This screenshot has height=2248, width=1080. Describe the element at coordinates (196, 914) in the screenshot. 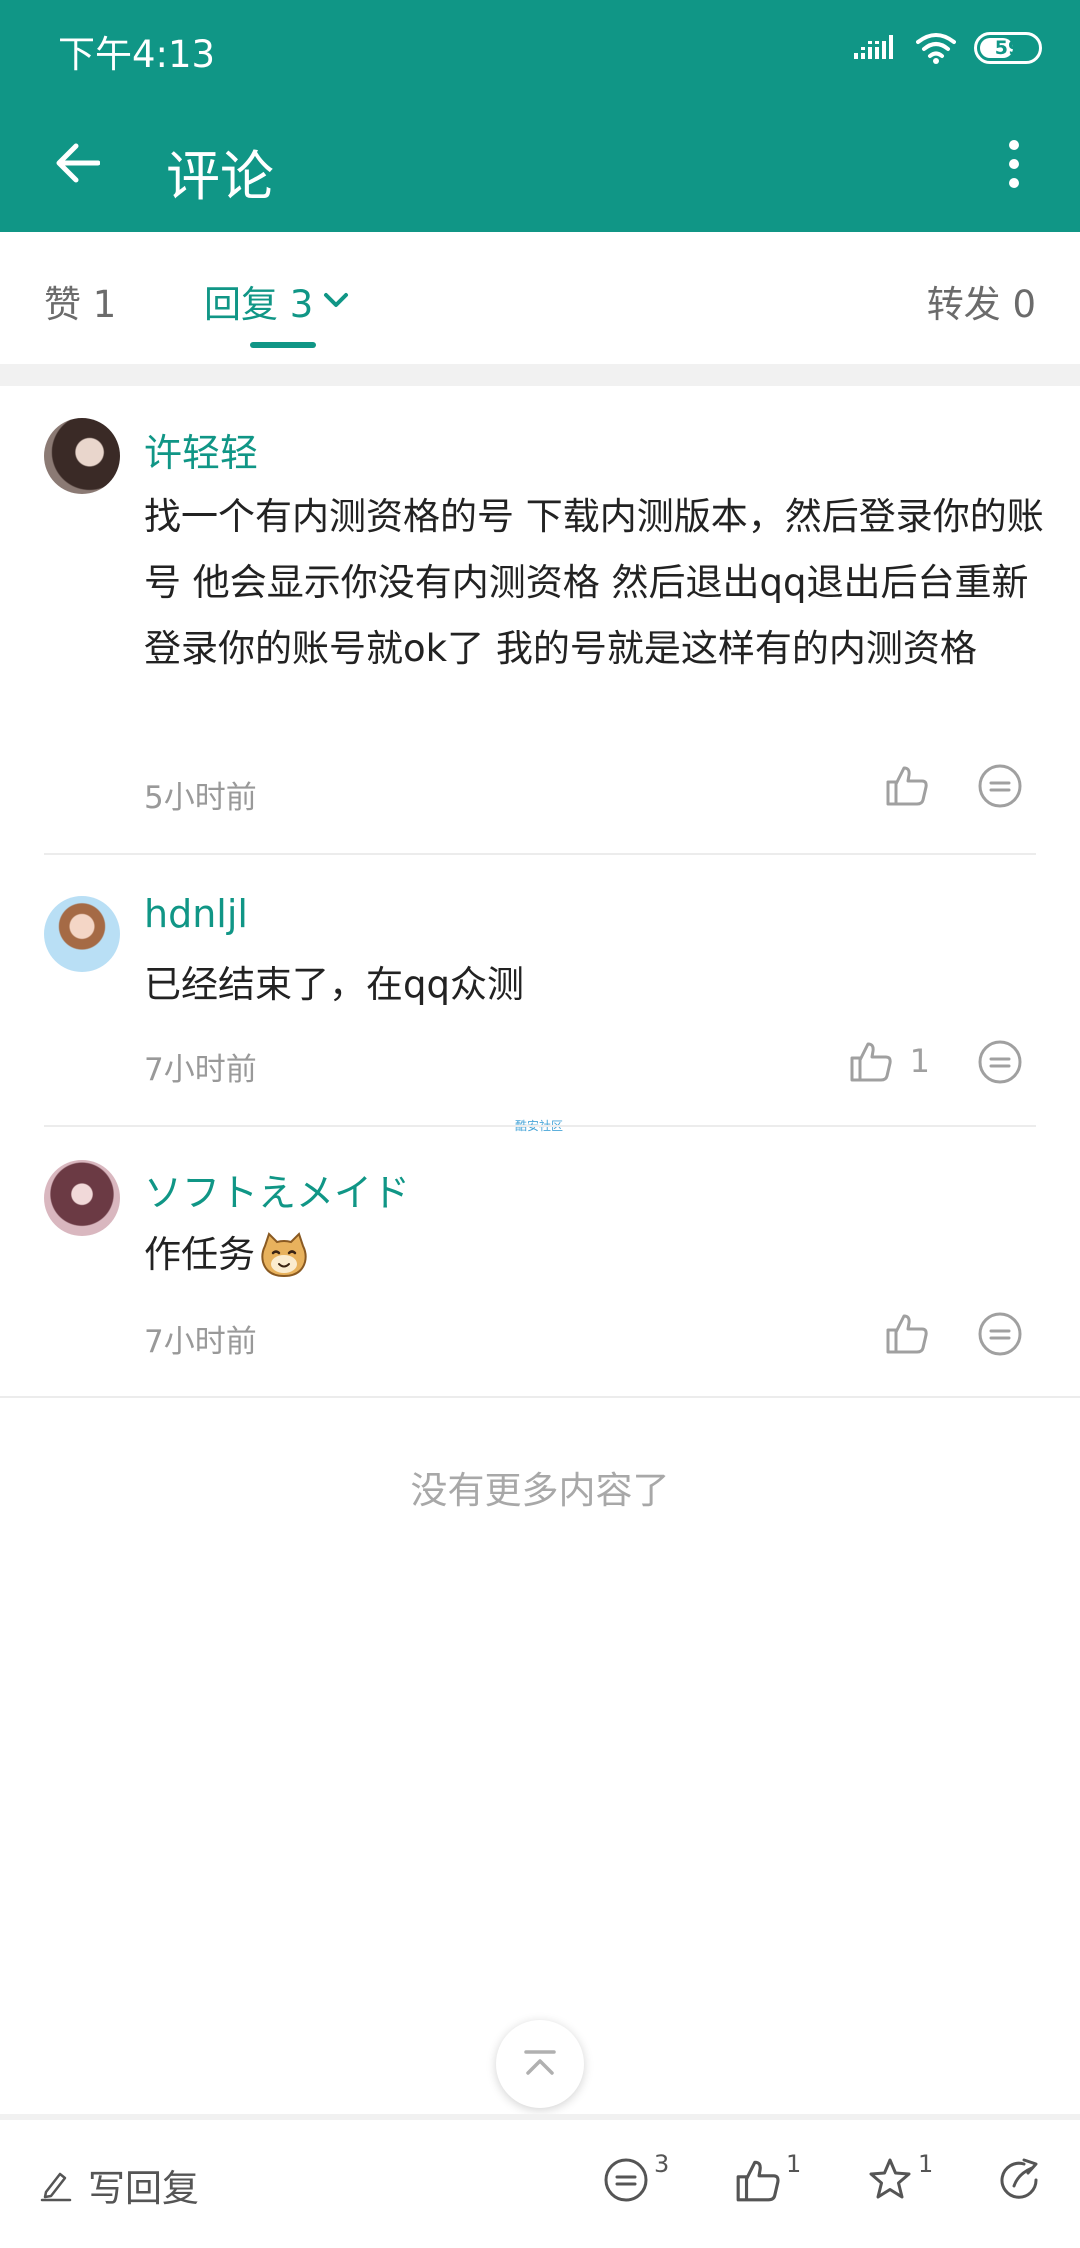

I see `comment-author: hdnljl` at that location.